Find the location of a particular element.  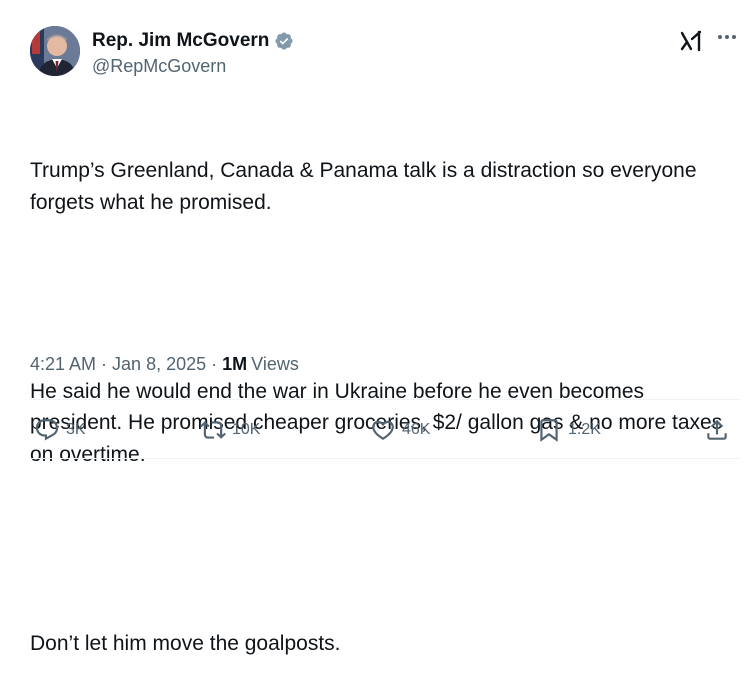

repost-icon is located at coordinates (213, 430).